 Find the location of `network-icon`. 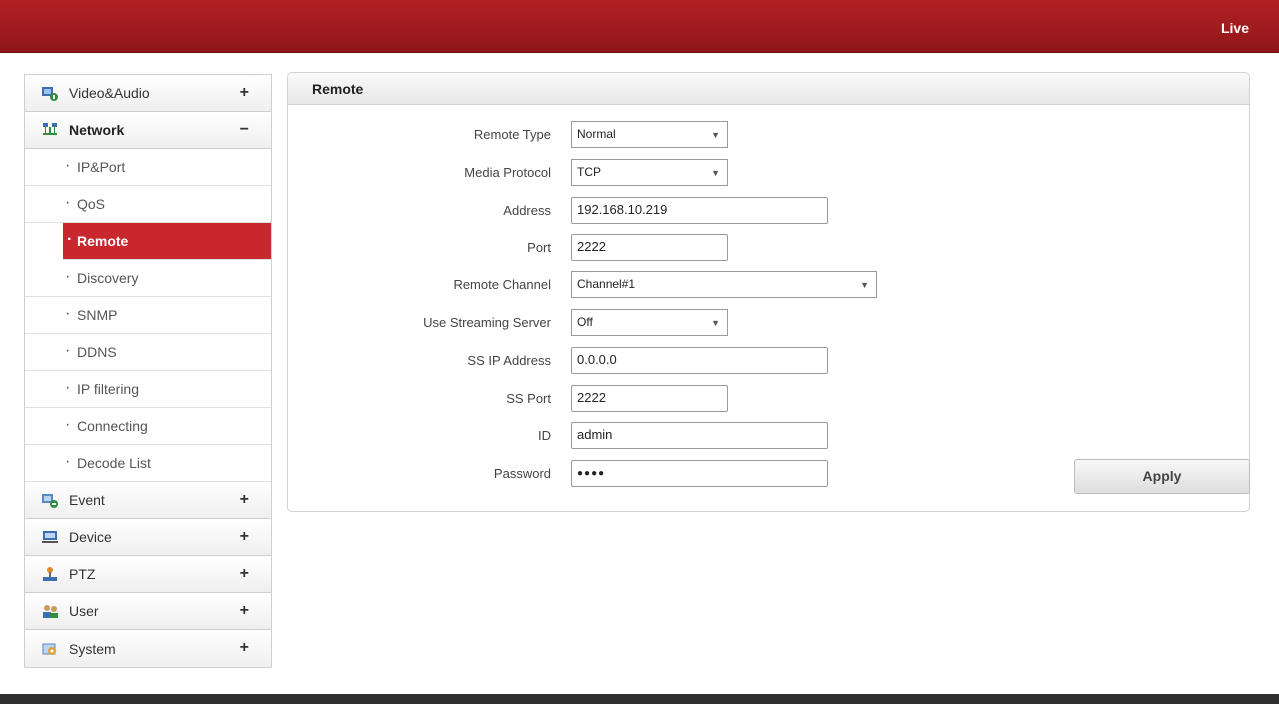

network-icon is located at coordinates (50, 130).